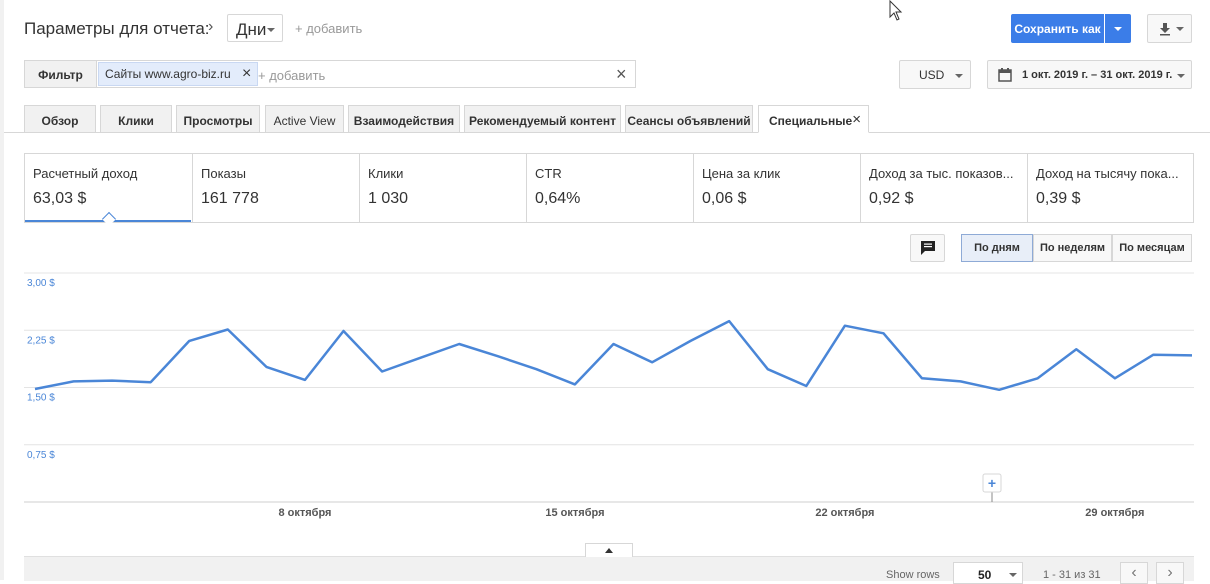 Image resolution: width=1210 pixels, height=584 pixels. What do you see at coordinates (168, 74) in the screenshot?
I see `filter-chip-label: Сайты www.agro-biz.ru` at bounding box center [168, 74].